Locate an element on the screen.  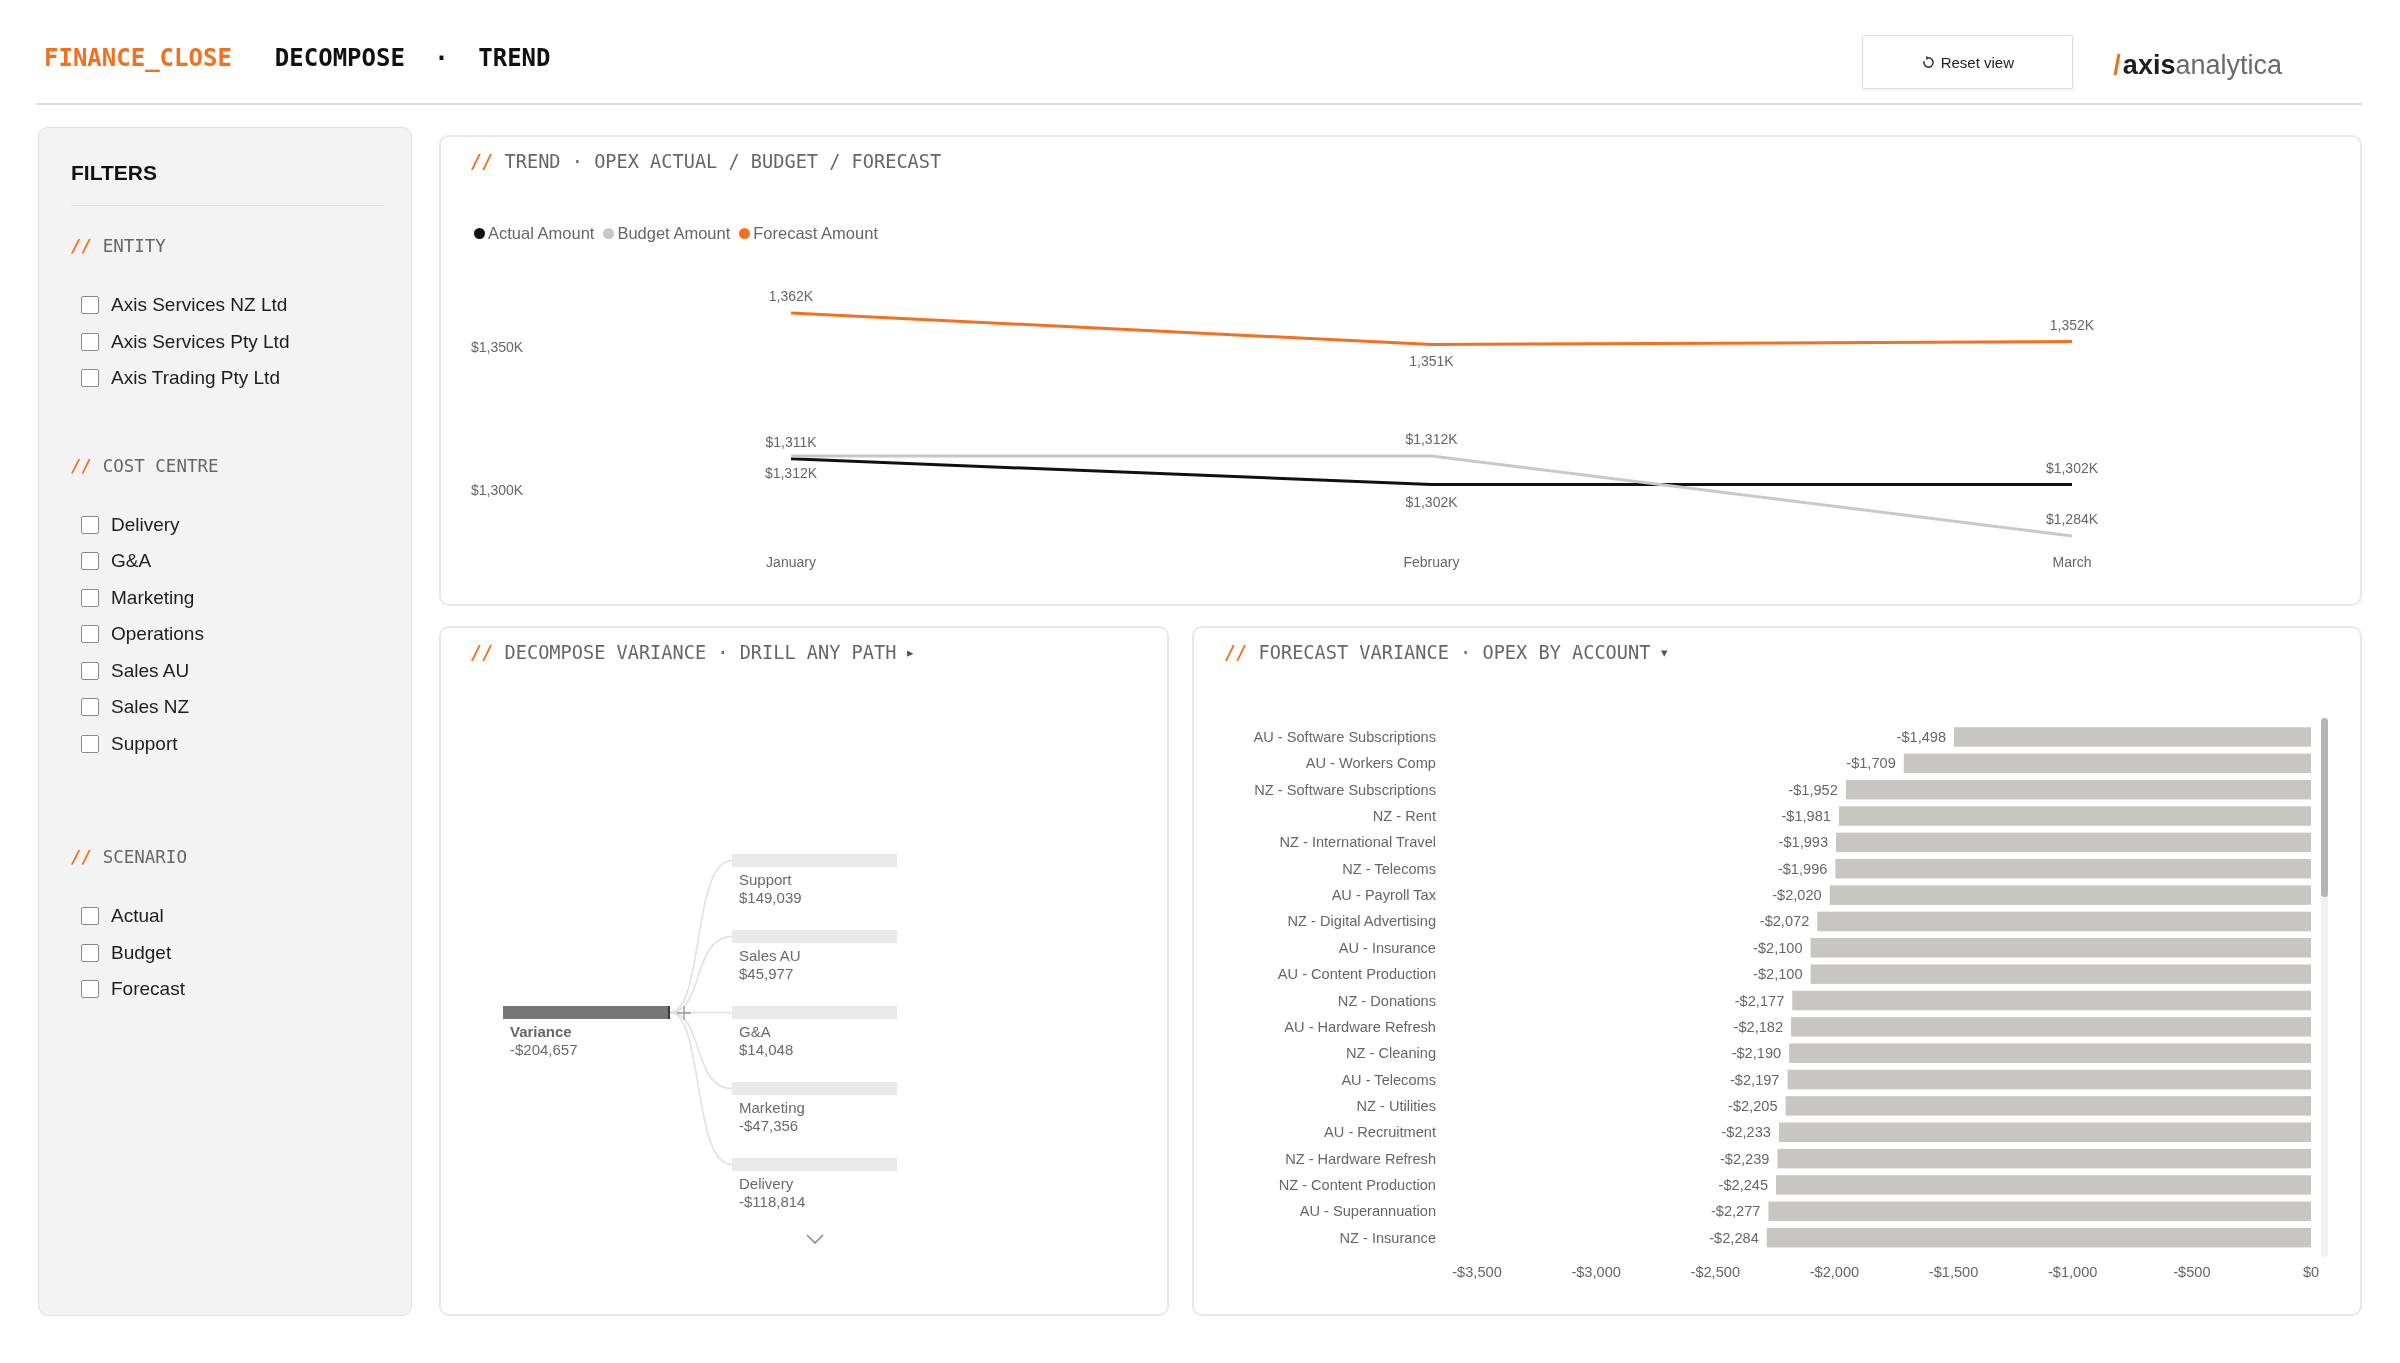
axis-label: $0 is located at coordinates (2311, 1272).